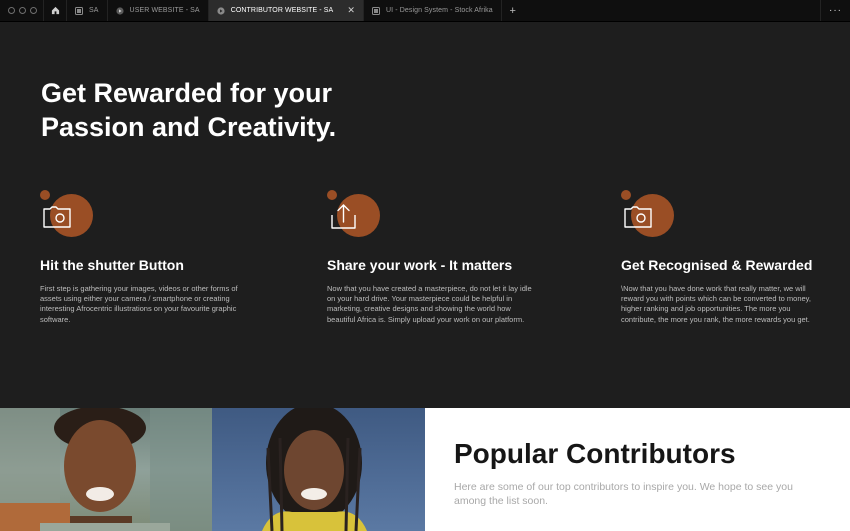  I want to click on new-tab-button: +, so click(513, 10).